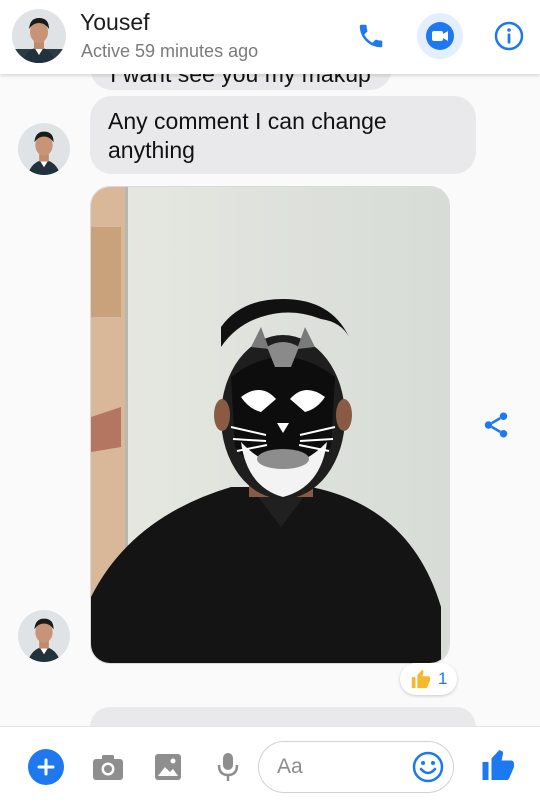  I want to click on camera-icon, so click(108, 767).